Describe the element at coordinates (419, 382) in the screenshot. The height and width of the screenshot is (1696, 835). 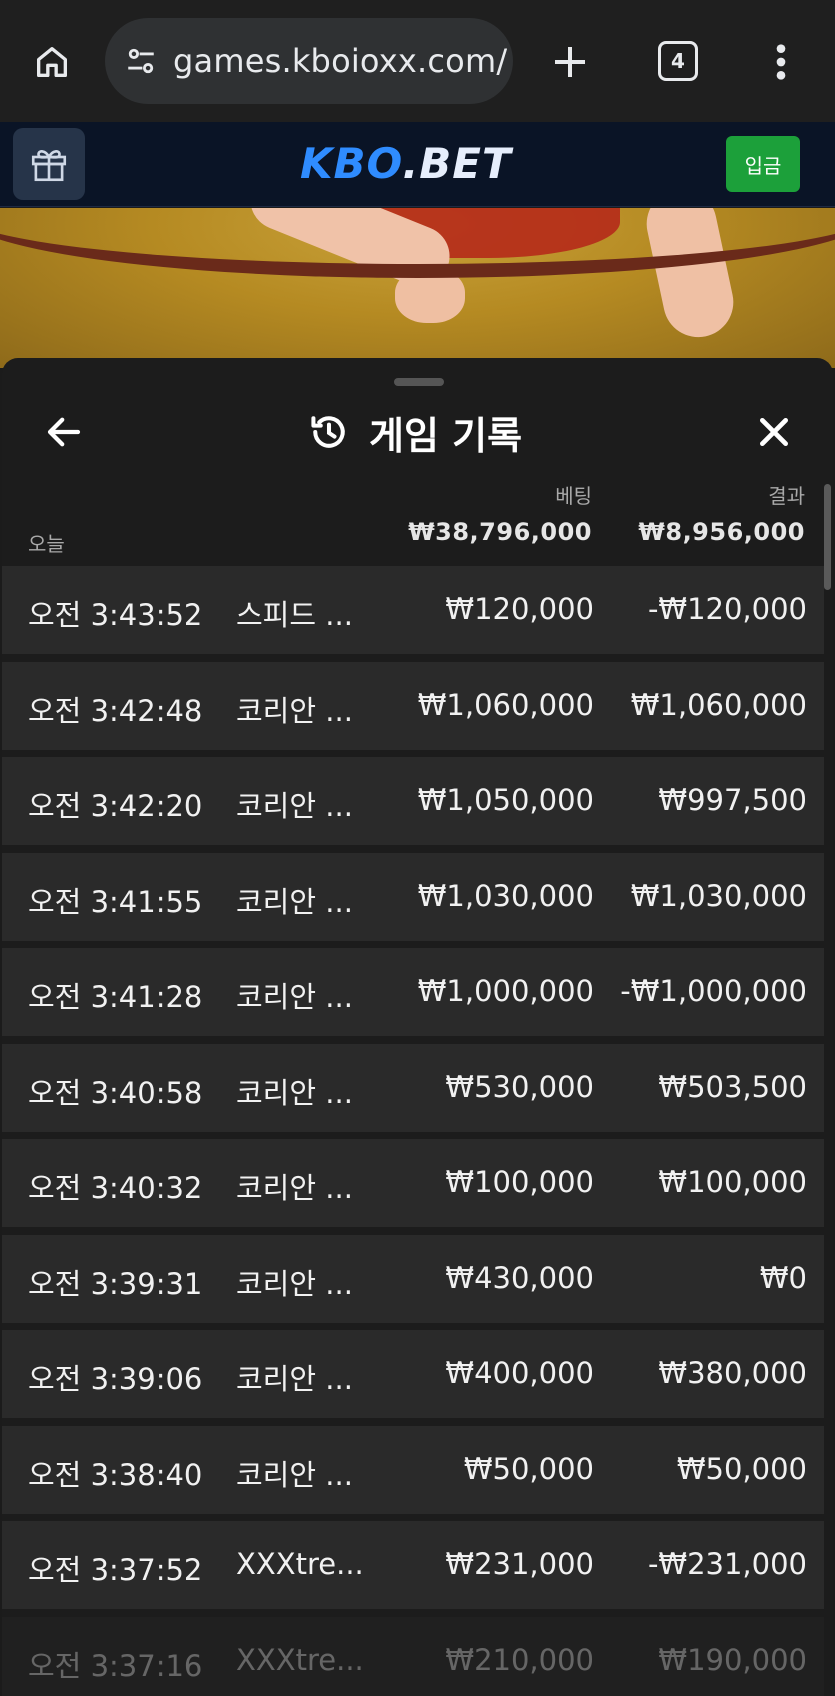
I see `drag-handle` at that location.